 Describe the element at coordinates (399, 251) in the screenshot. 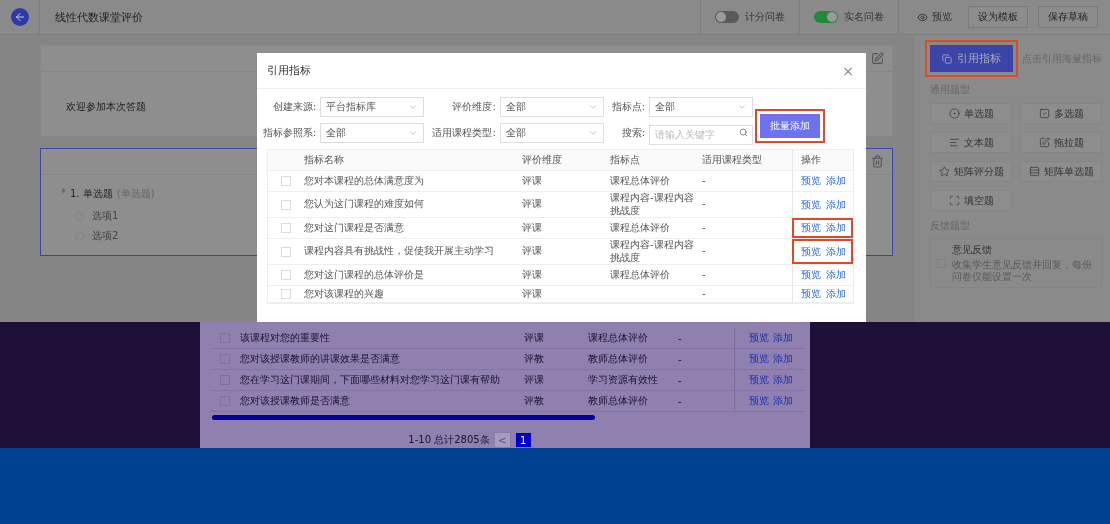

I see `table-cell-text: 课程内容具有挑战性，促使我开展主动学习` at that location.